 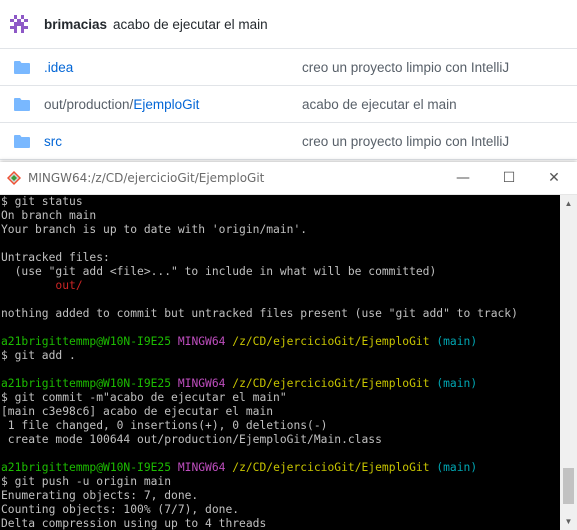 What do you see at coordinates (568, 486) in the screenshot?
I see `scroll-thumb` at bounding box center [568, 486].